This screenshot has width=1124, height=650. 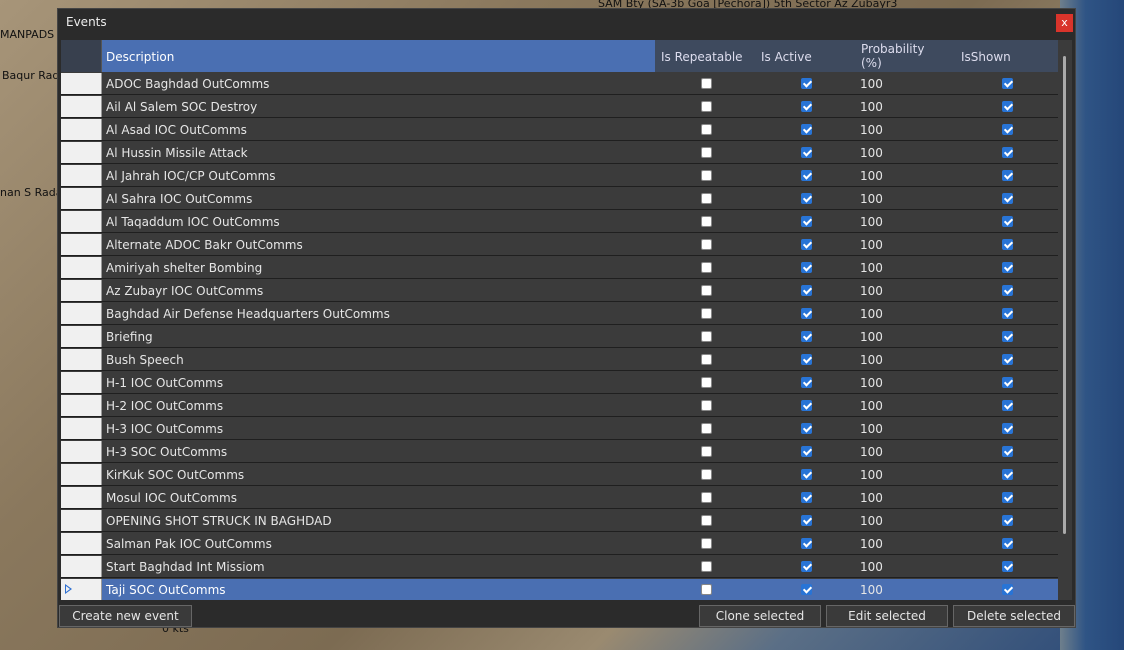 I want to click on table-row: Taji SOC OutComms 100, so click(x=559, y=589).